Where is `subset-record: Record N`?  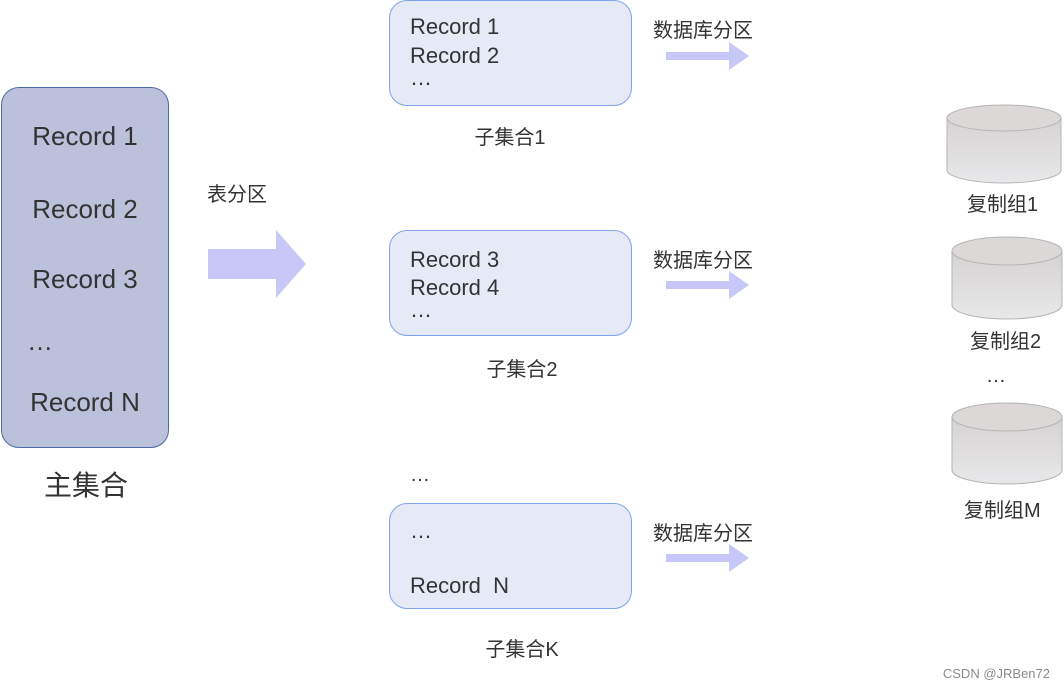
subset-record: Record N is located at coordinates (460, 585).